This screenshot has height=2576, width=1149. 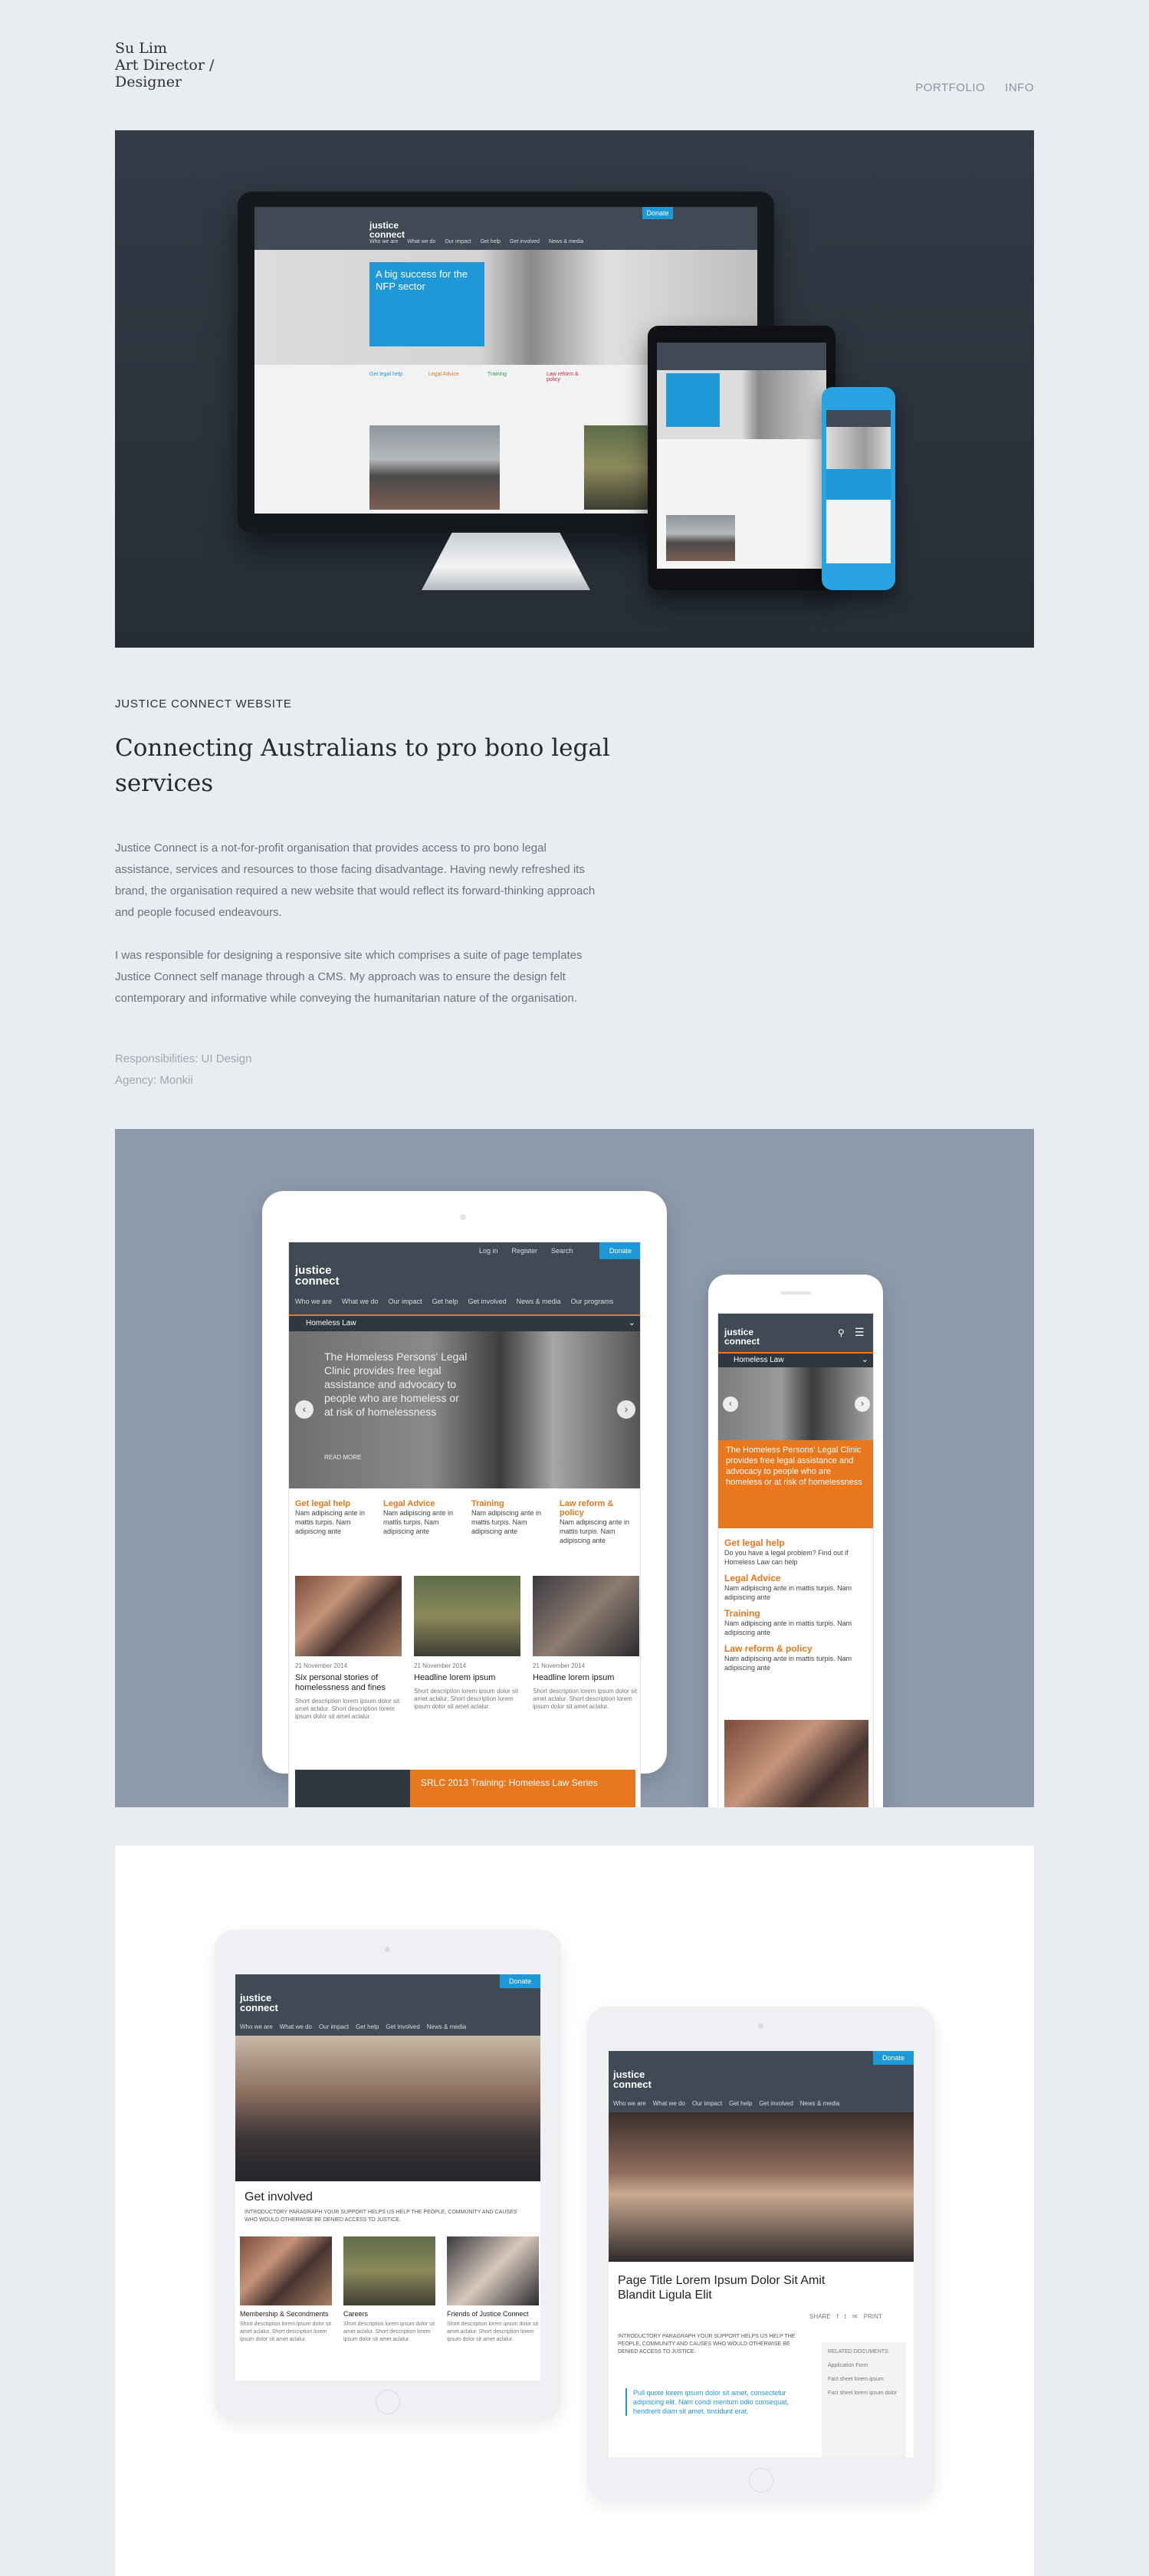 What do you see at coordinates (487, 1301) in the screenshot?
I see `ipad-menu-involved: Get involved` at bounding box center [487, 1301].